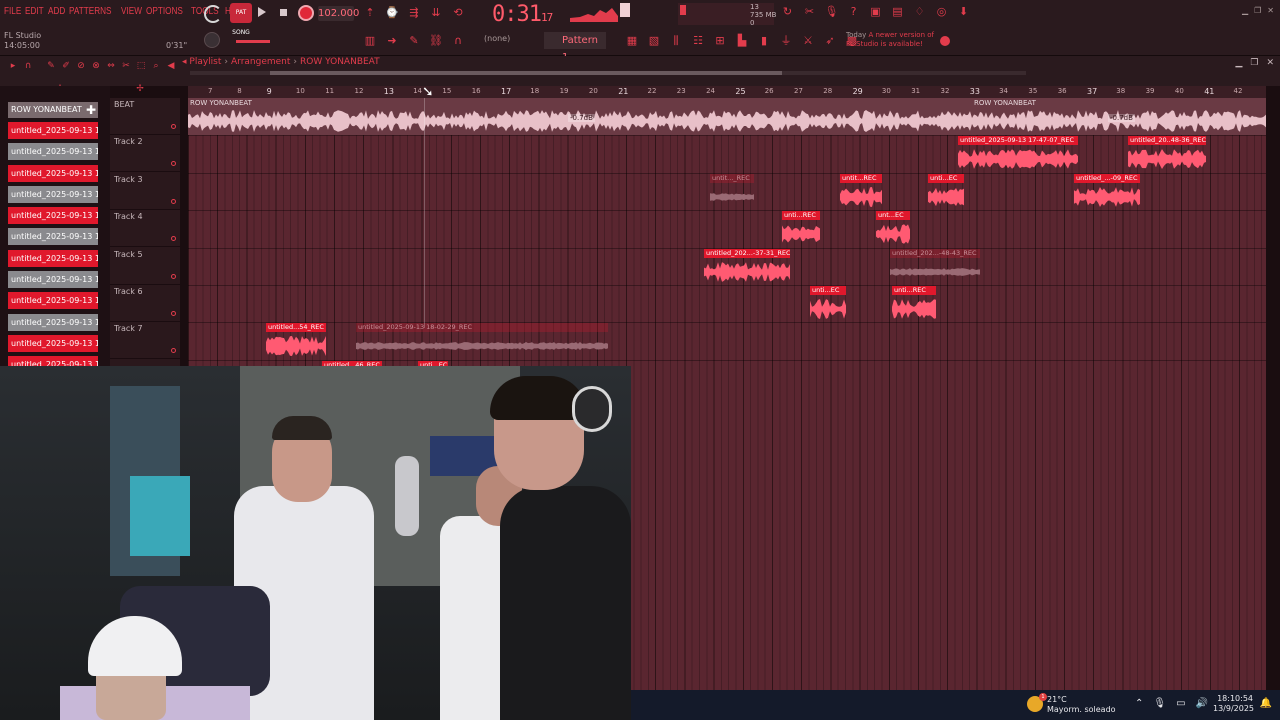 The image size is (1280, 720). What do you see at coordinates (830, 41) in the screenshot?
I see `arrow-icon: ➶` at bounding box center [830, 41].